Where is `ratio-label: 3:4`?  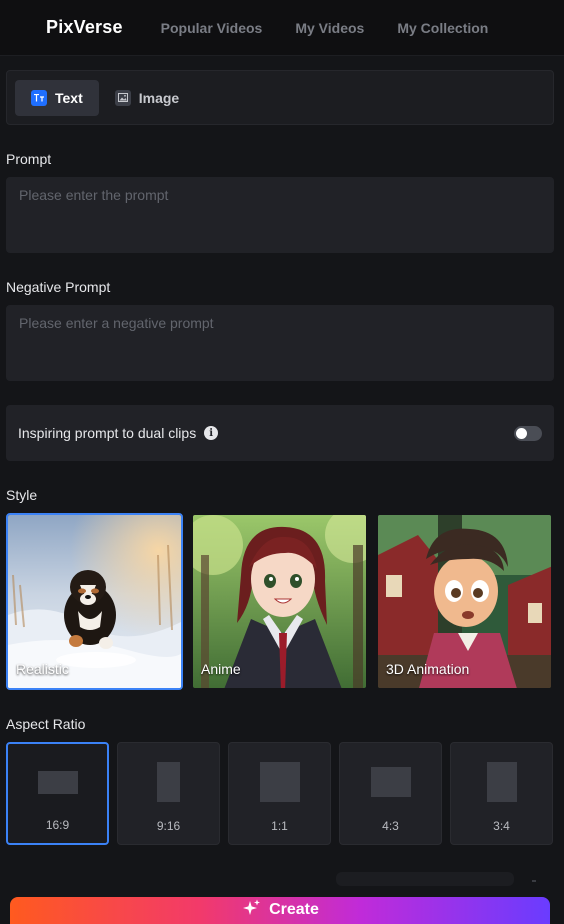 ratio-label: 3:4 is located at coordinates (501, 826).